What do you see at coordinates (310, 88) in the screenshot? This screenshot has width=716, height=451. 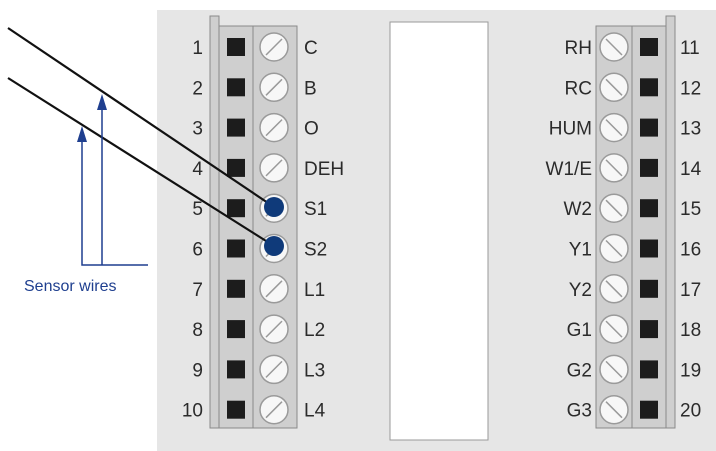 I see `terminal-label: B` at bounding box center [310, 88].